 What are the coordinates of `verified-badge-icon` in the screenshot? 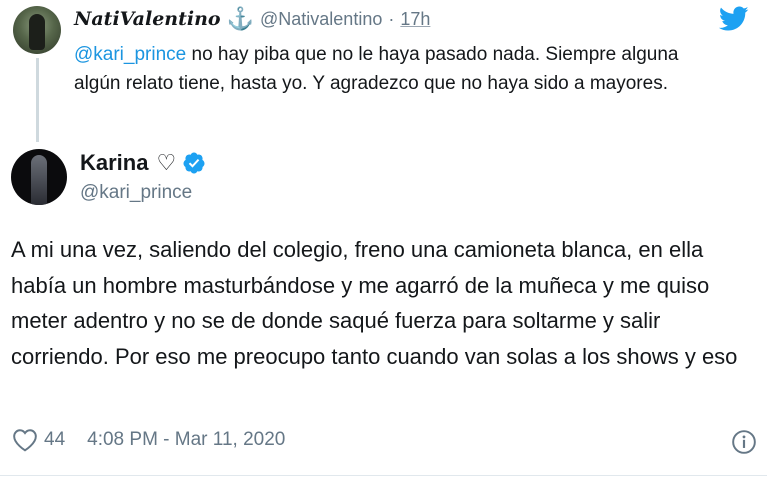 It's located at (194, 163).